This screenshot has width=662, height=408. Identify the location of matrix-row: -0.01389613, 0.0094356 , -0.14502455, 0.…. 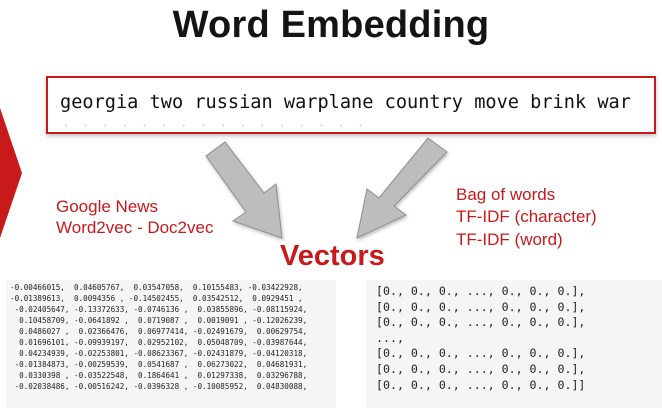
(156, 298).